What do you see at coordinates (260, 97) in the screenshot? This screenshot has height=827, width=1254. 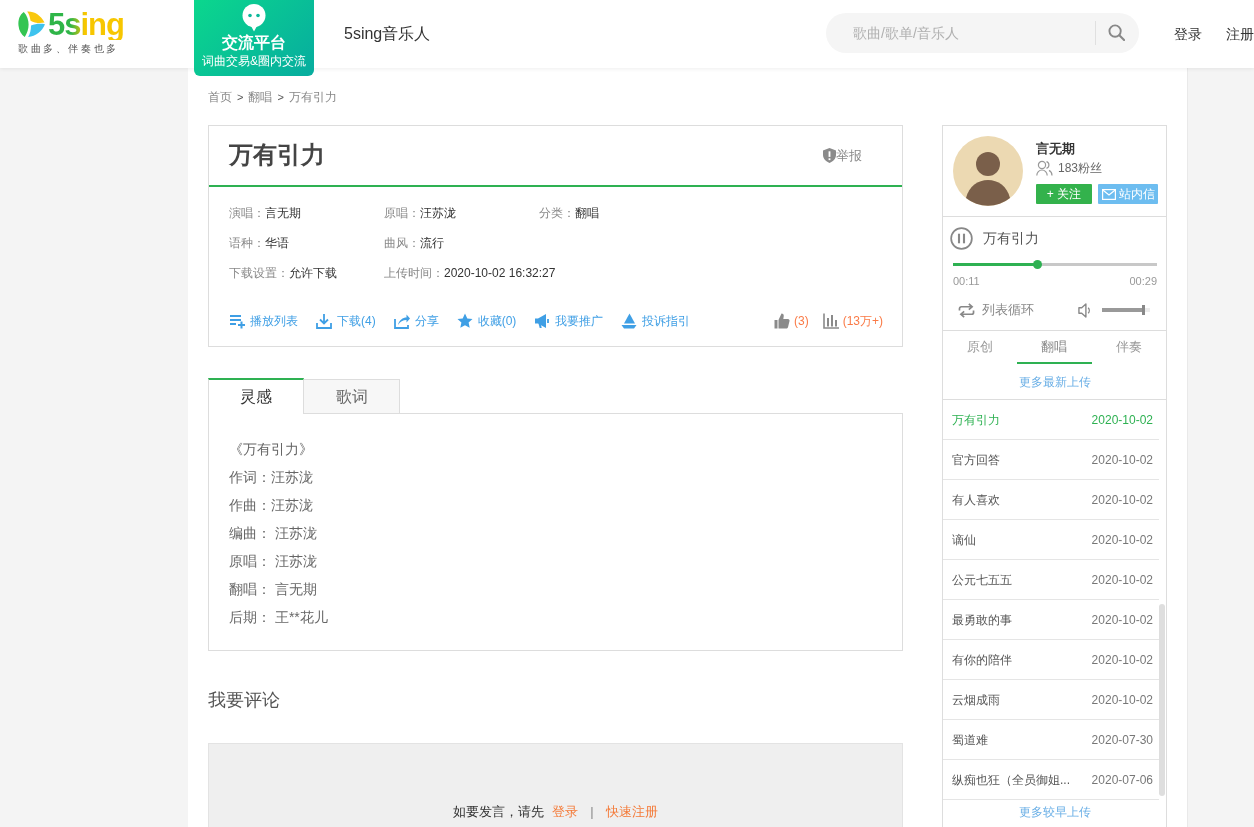 I see `breadcrumb-link: 翻唱` at bounding box center [260, 97].